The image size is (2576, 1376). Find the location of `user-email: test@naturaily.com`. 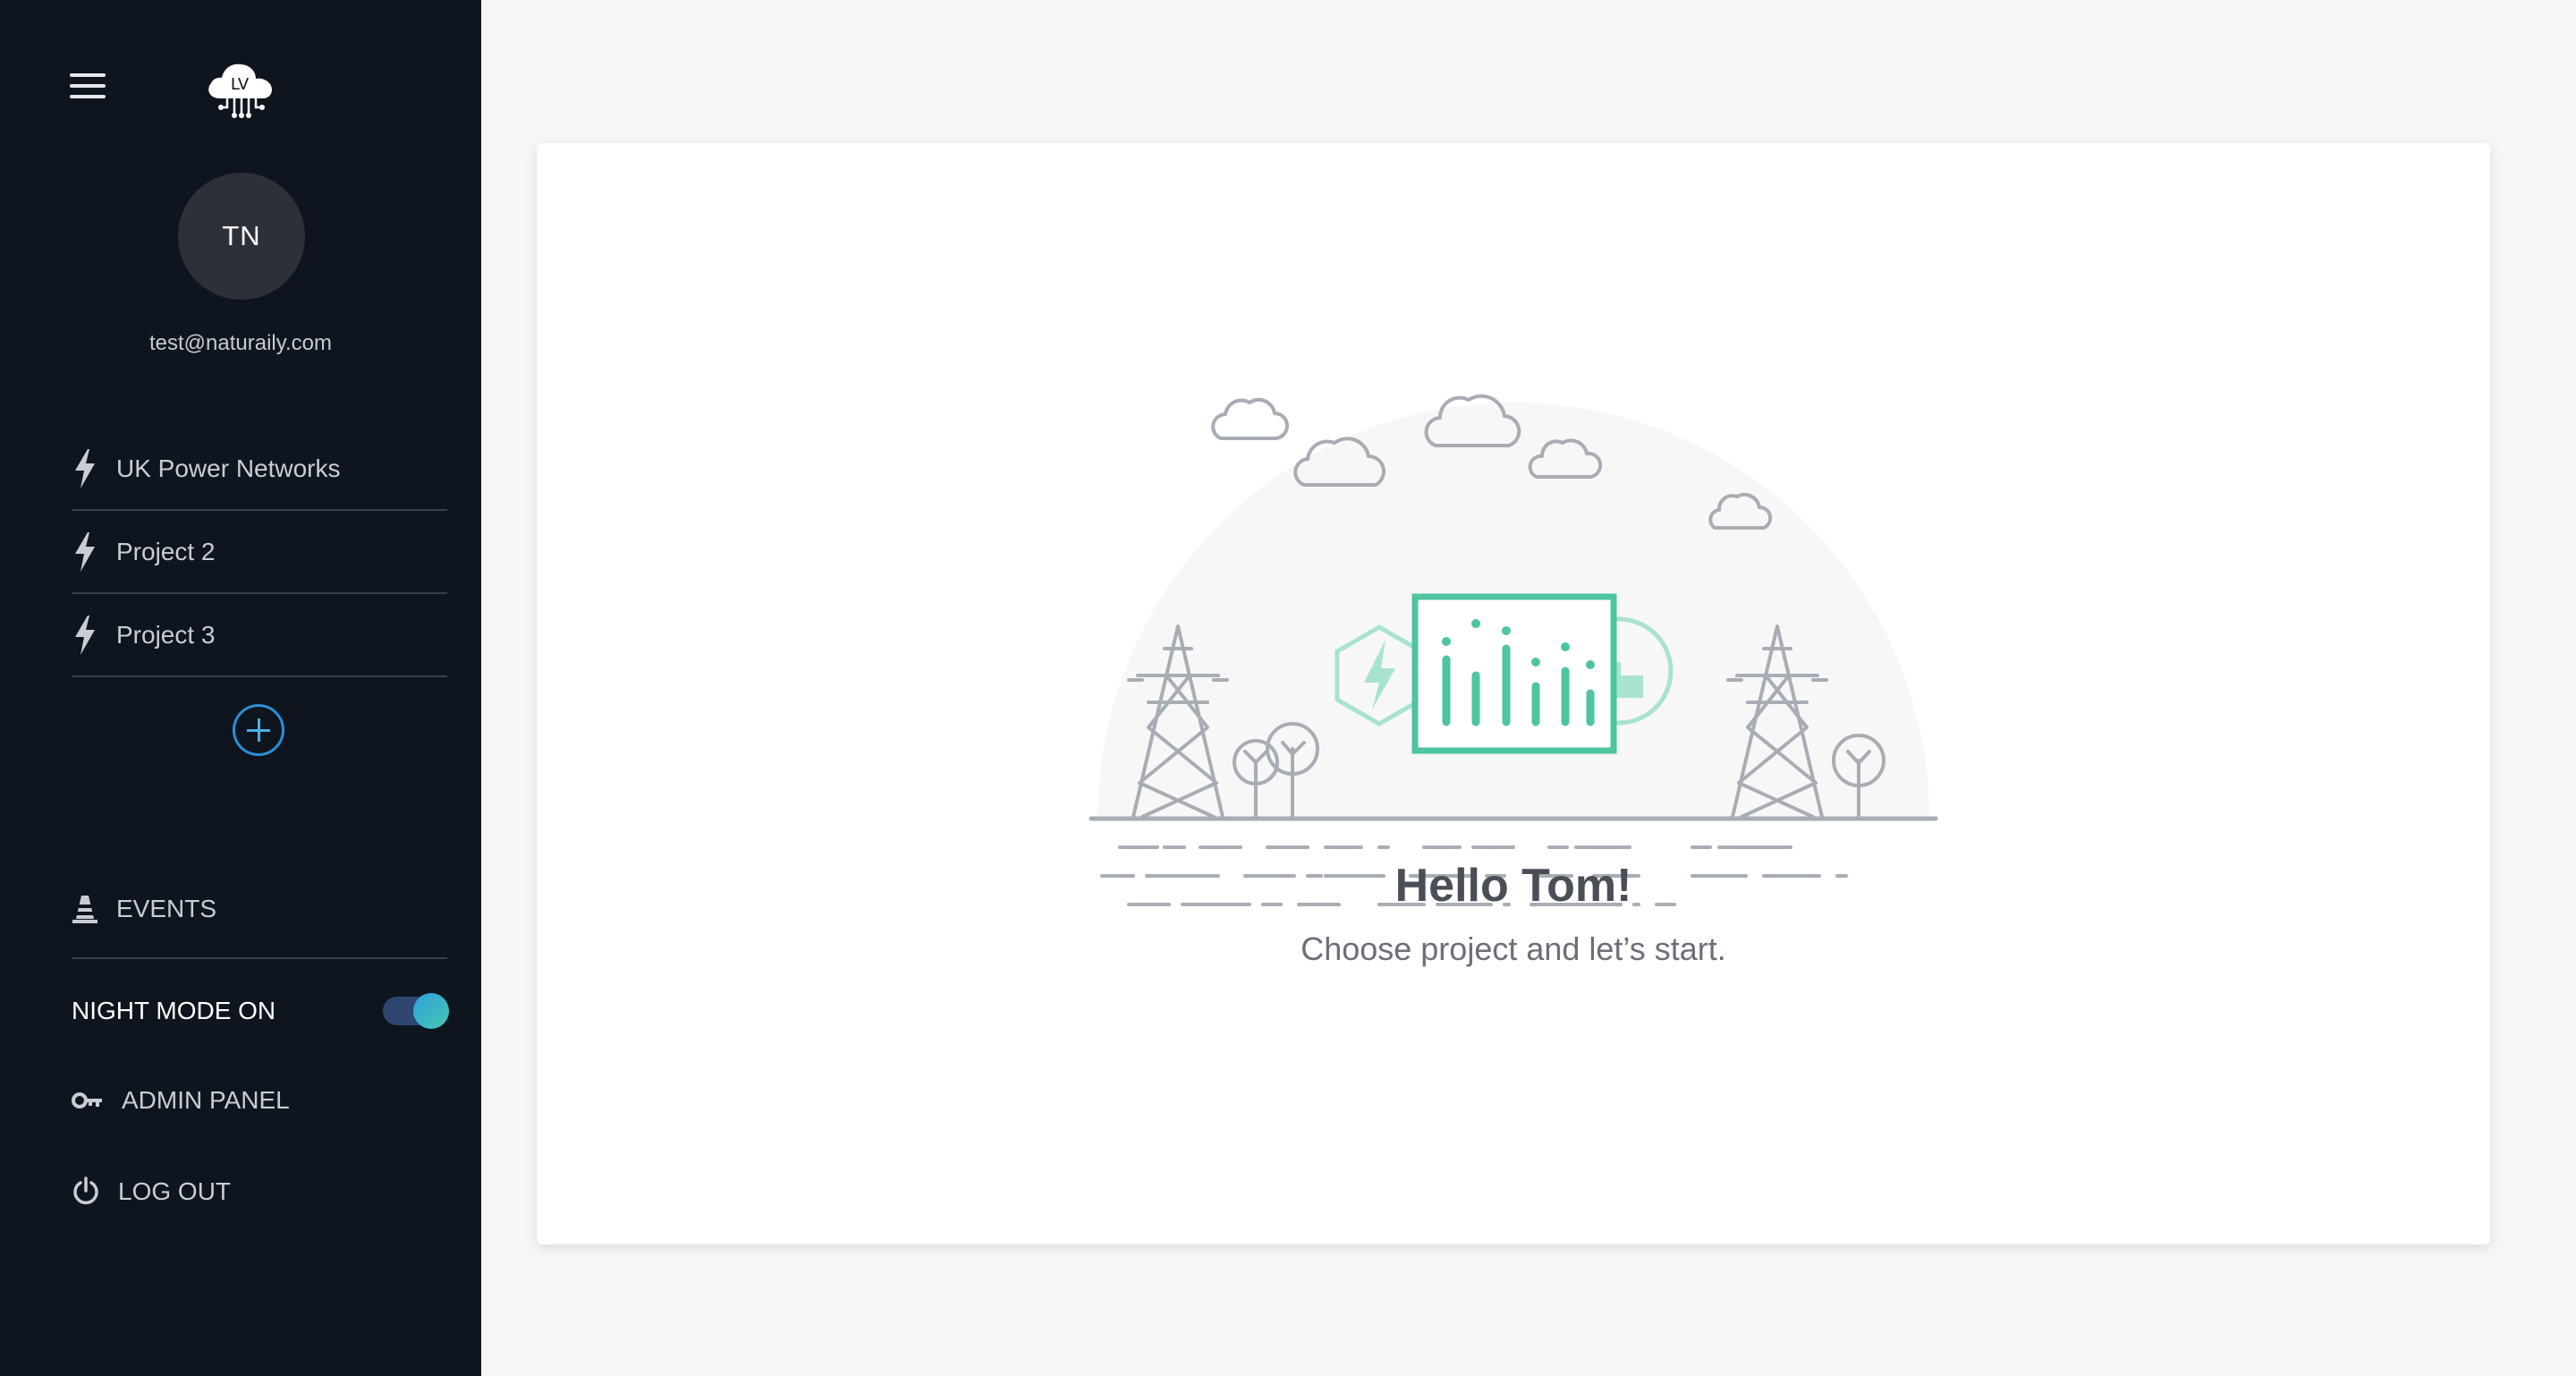

user-email: test@naturaily.com is located at coordinates (240, 343).